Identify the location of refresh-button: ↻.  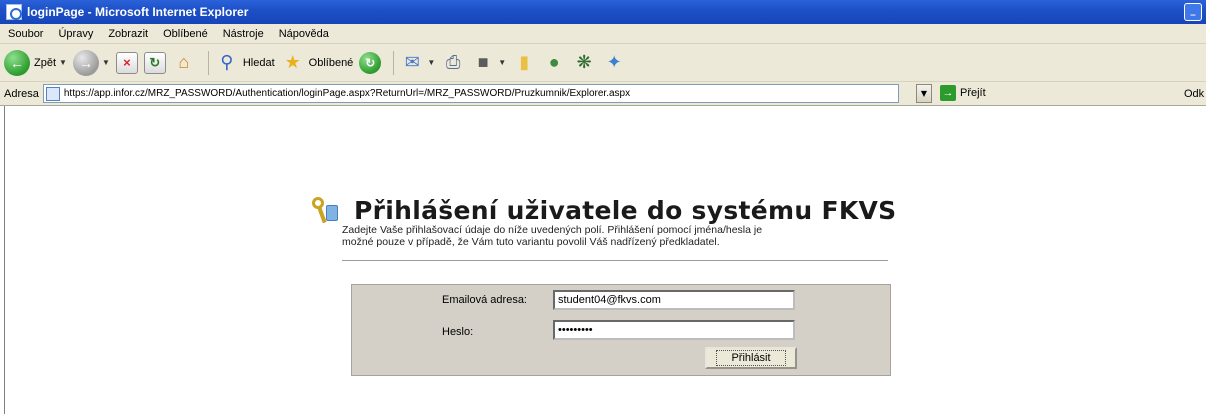
(154, 63).